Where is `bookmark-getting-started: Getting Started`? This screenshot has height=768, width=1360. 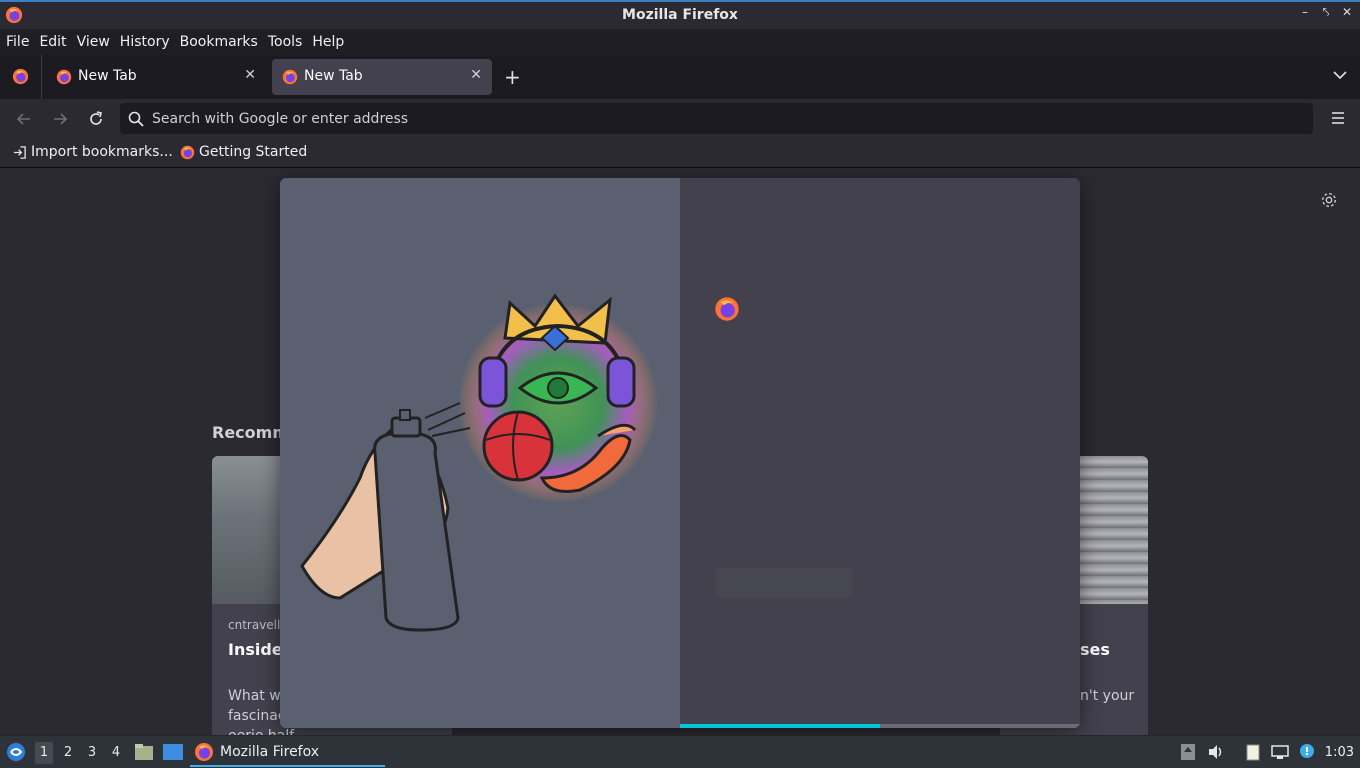
bookmark-getting-started: Getting Started is located at coordinates (243, 152).